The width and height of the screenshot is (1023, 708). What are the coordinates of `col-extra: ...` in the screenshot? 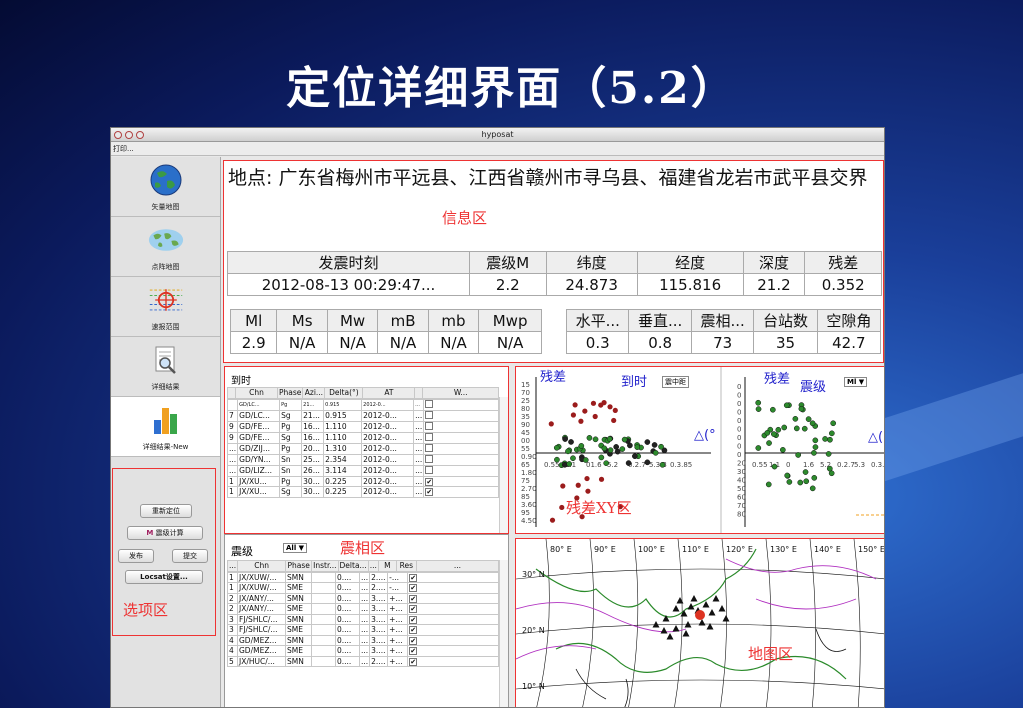 It's located at (373, 566).